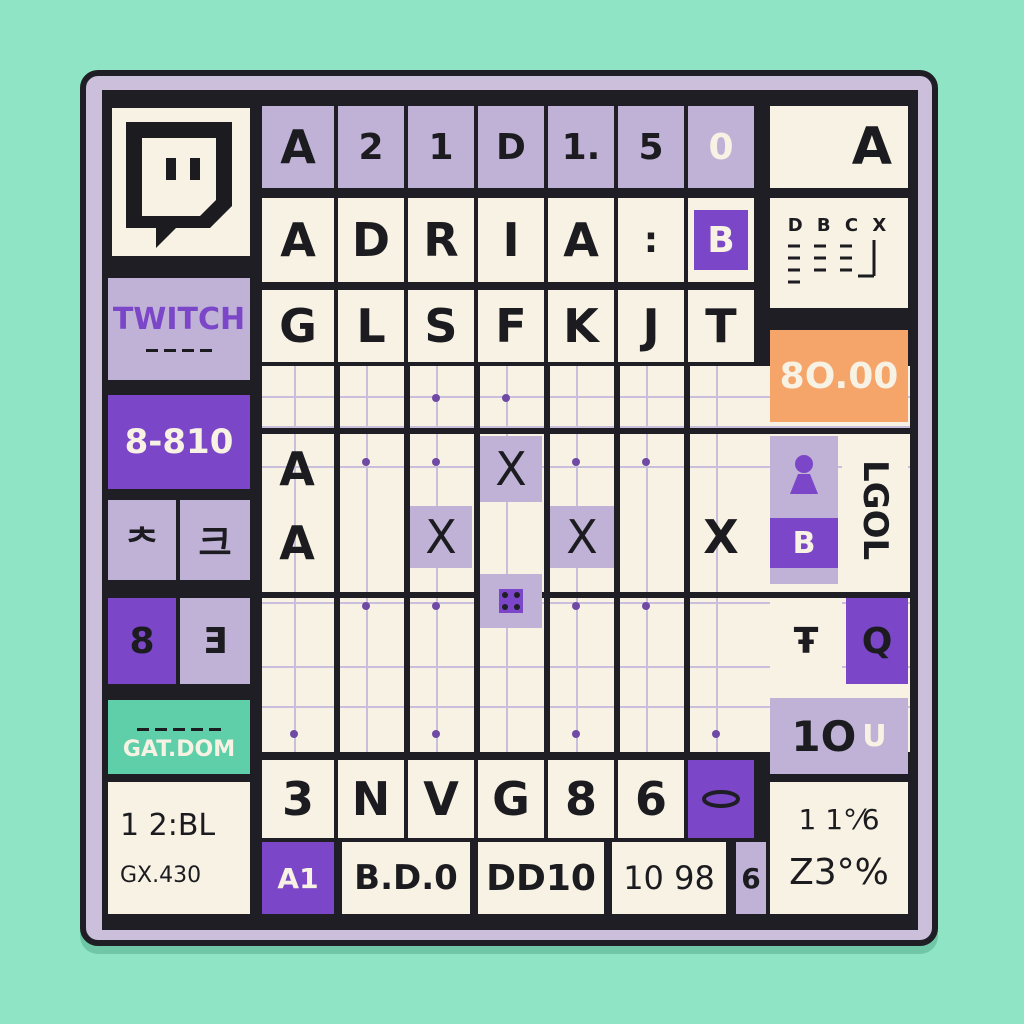  Describe the element at coordinates (441, 799) in the screenshot. I see `bottom-cell-3: V` at that location.